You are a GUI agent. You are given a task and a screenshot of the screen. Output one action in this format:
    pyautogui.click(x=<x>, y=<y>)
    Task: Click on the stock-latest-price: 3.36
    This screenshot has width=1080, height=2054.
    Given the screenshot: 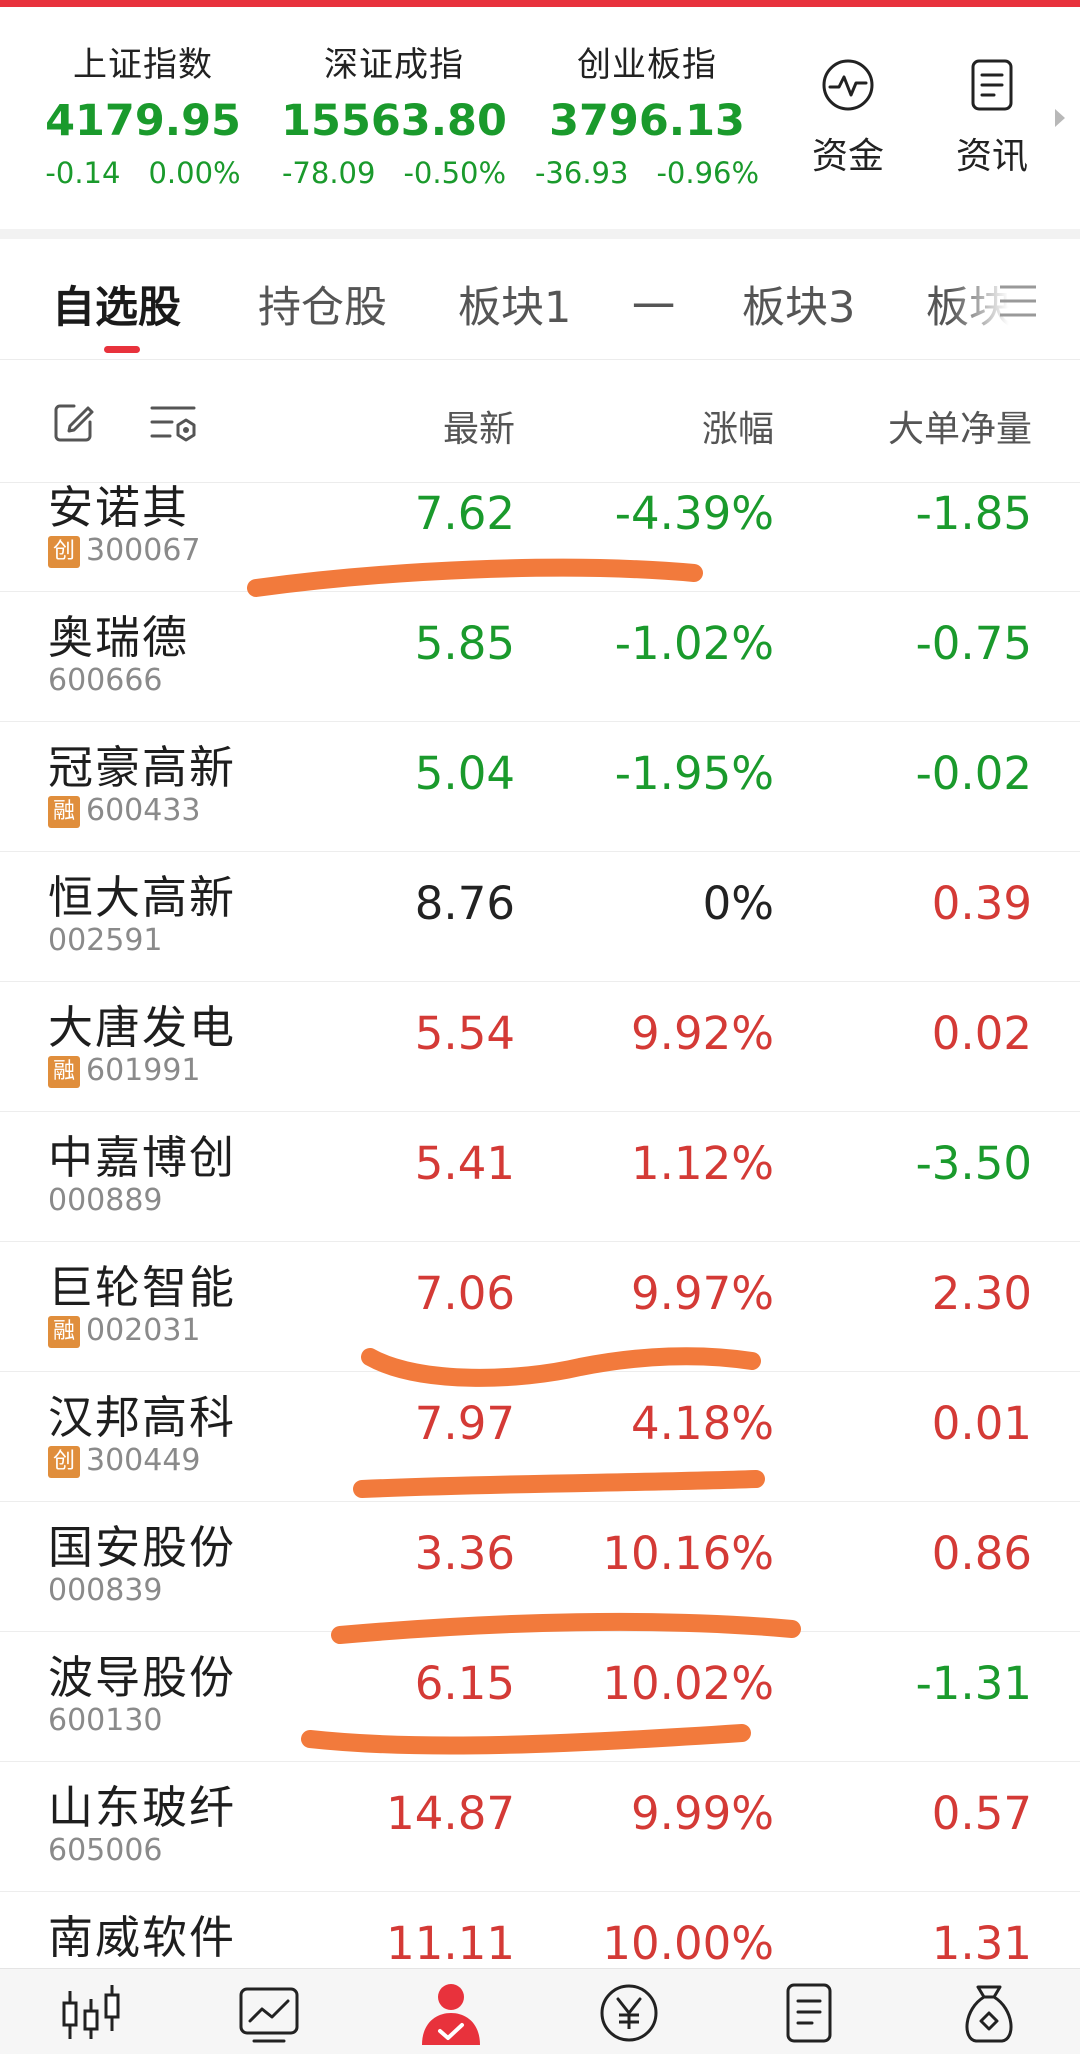 What is the action you would take?
    pyautogui.click(x=464, y=1553)
    